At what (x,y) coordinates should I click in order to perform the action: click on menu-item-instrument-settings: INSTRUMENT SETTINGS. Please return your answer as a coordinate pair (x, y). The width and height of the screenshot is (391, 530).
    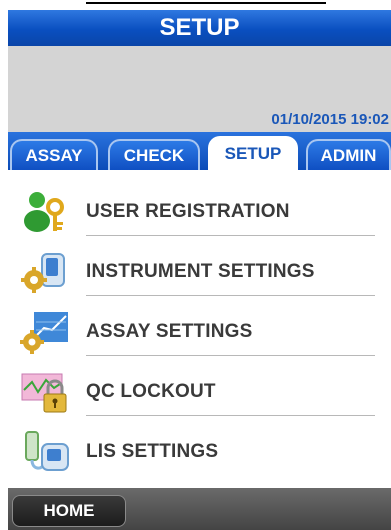
    Looking at the image, I should click on (199, 268).